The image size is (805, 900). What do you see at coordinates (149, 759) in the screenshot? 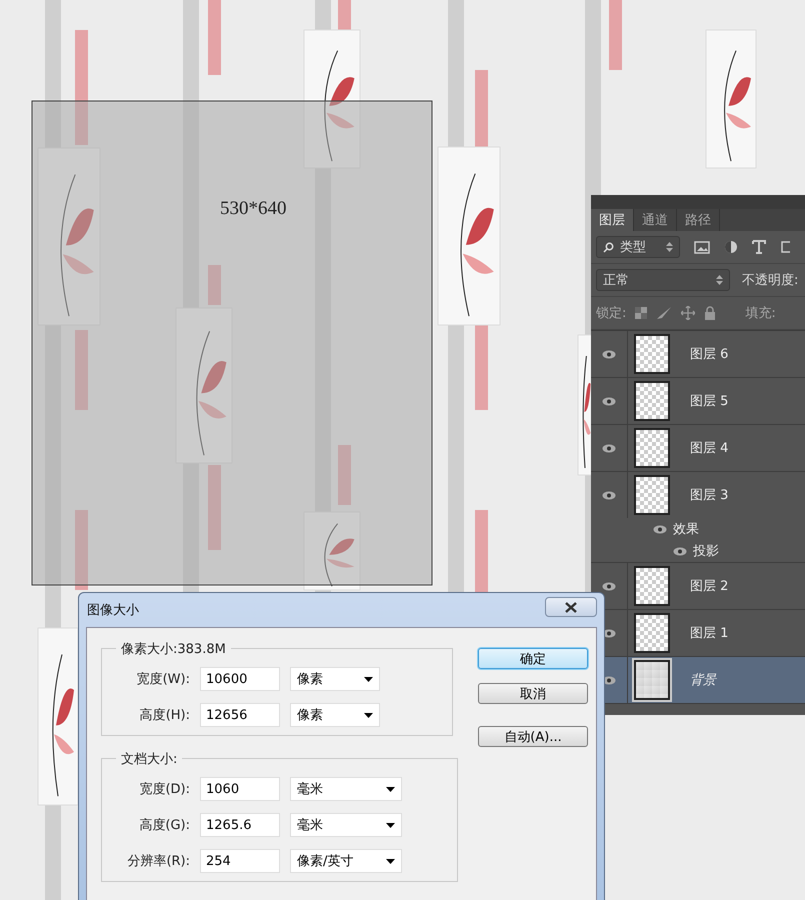
I see `group-legend: 文档大小:` at bounding box center [149, 759].